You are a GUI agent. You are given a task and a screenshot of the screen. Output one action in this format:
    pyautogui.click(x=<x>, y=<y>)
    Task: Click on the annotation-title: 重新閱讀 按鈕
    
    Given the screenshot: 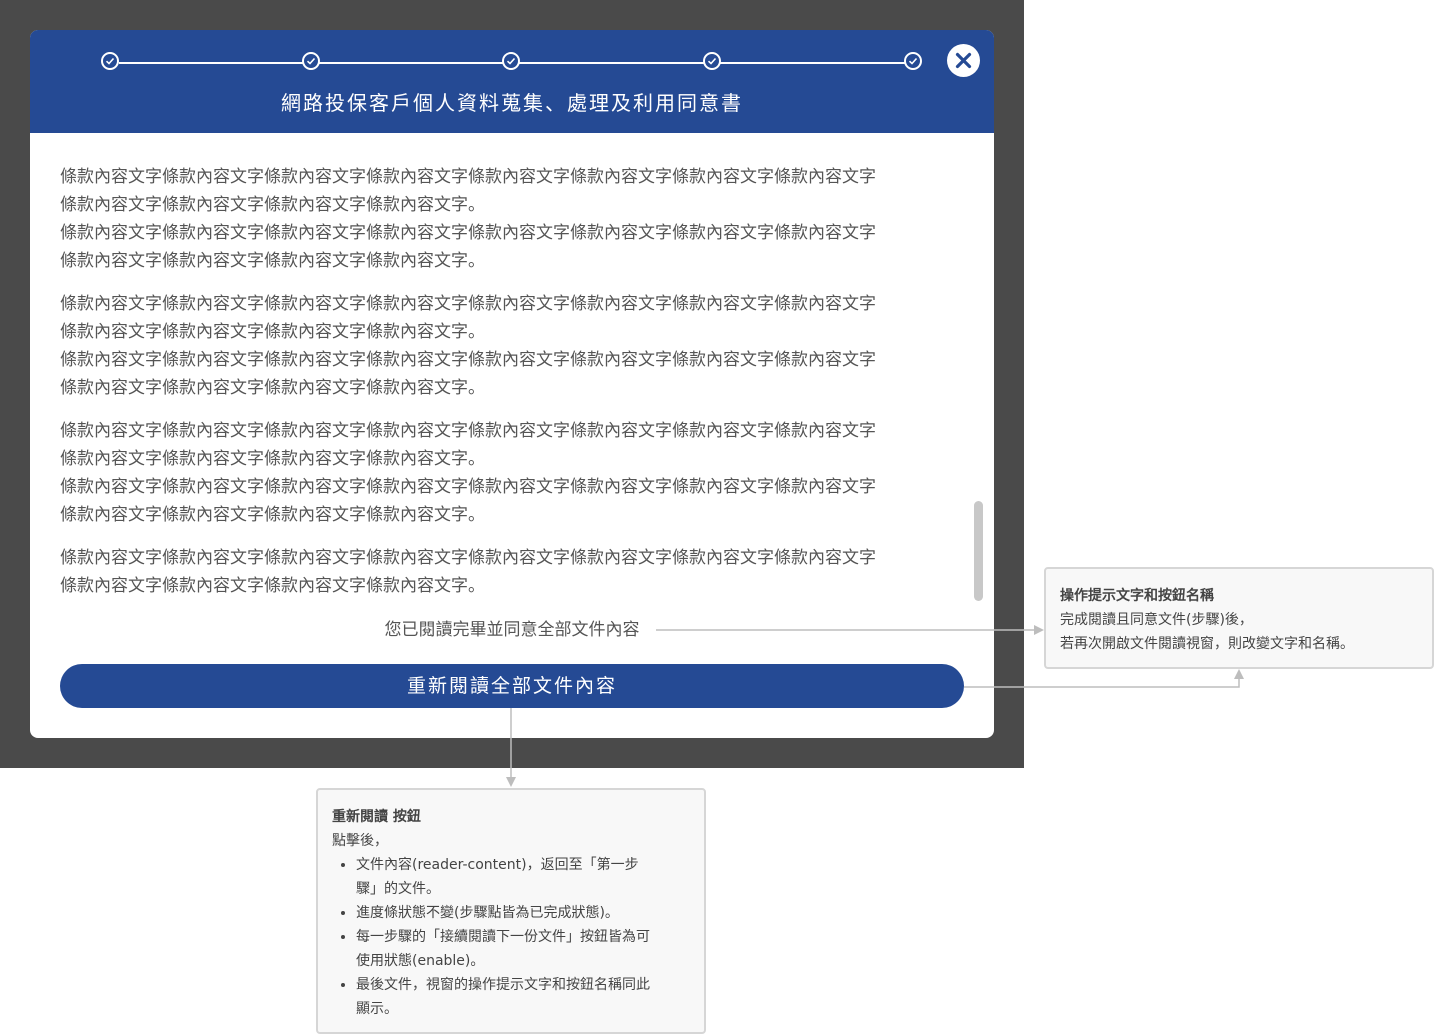 What is the action you would take?
    pyautogui.click(x=376, y=817)
    